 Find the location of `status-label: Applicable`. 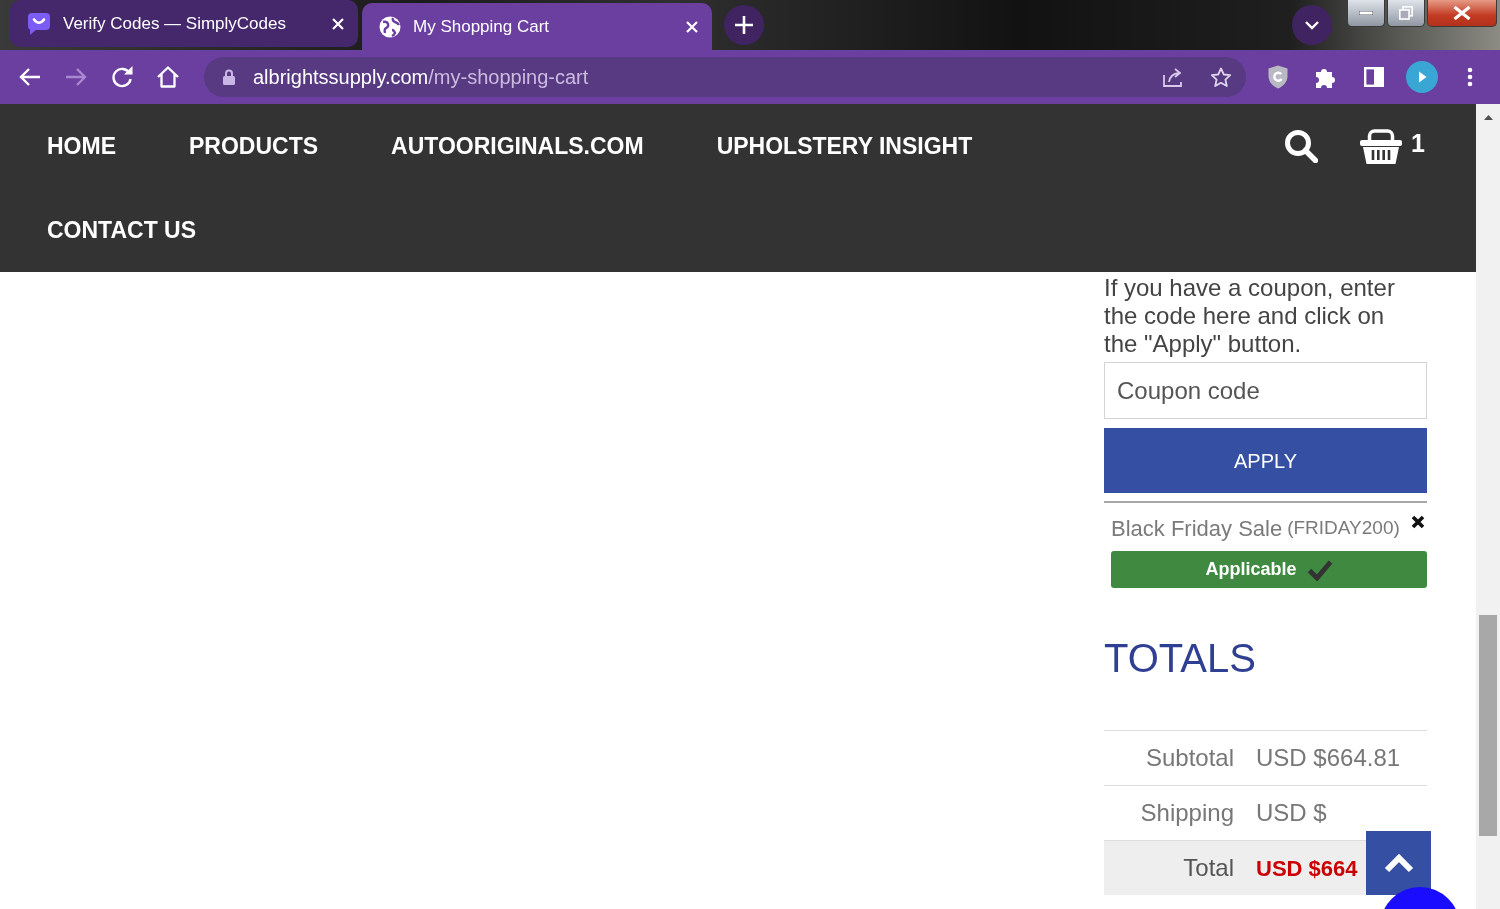

status-label: Applicable is located at coordinates (1251, 569).